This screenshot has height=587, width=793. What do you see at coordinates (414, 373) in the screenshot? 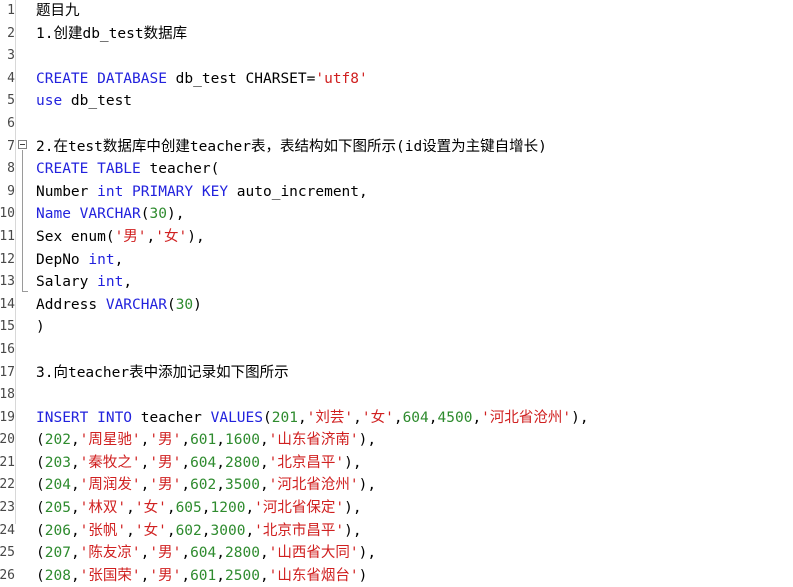
I see `code-line: 3.向teacher表中添加记录如下图所示` at bounding box center [414, 373].